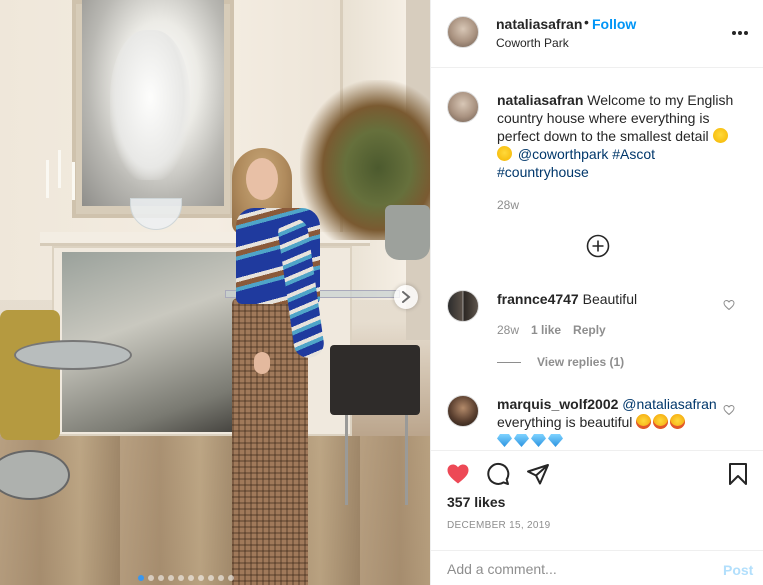  I want to click on plus-circle-icon, so click(598, 246).